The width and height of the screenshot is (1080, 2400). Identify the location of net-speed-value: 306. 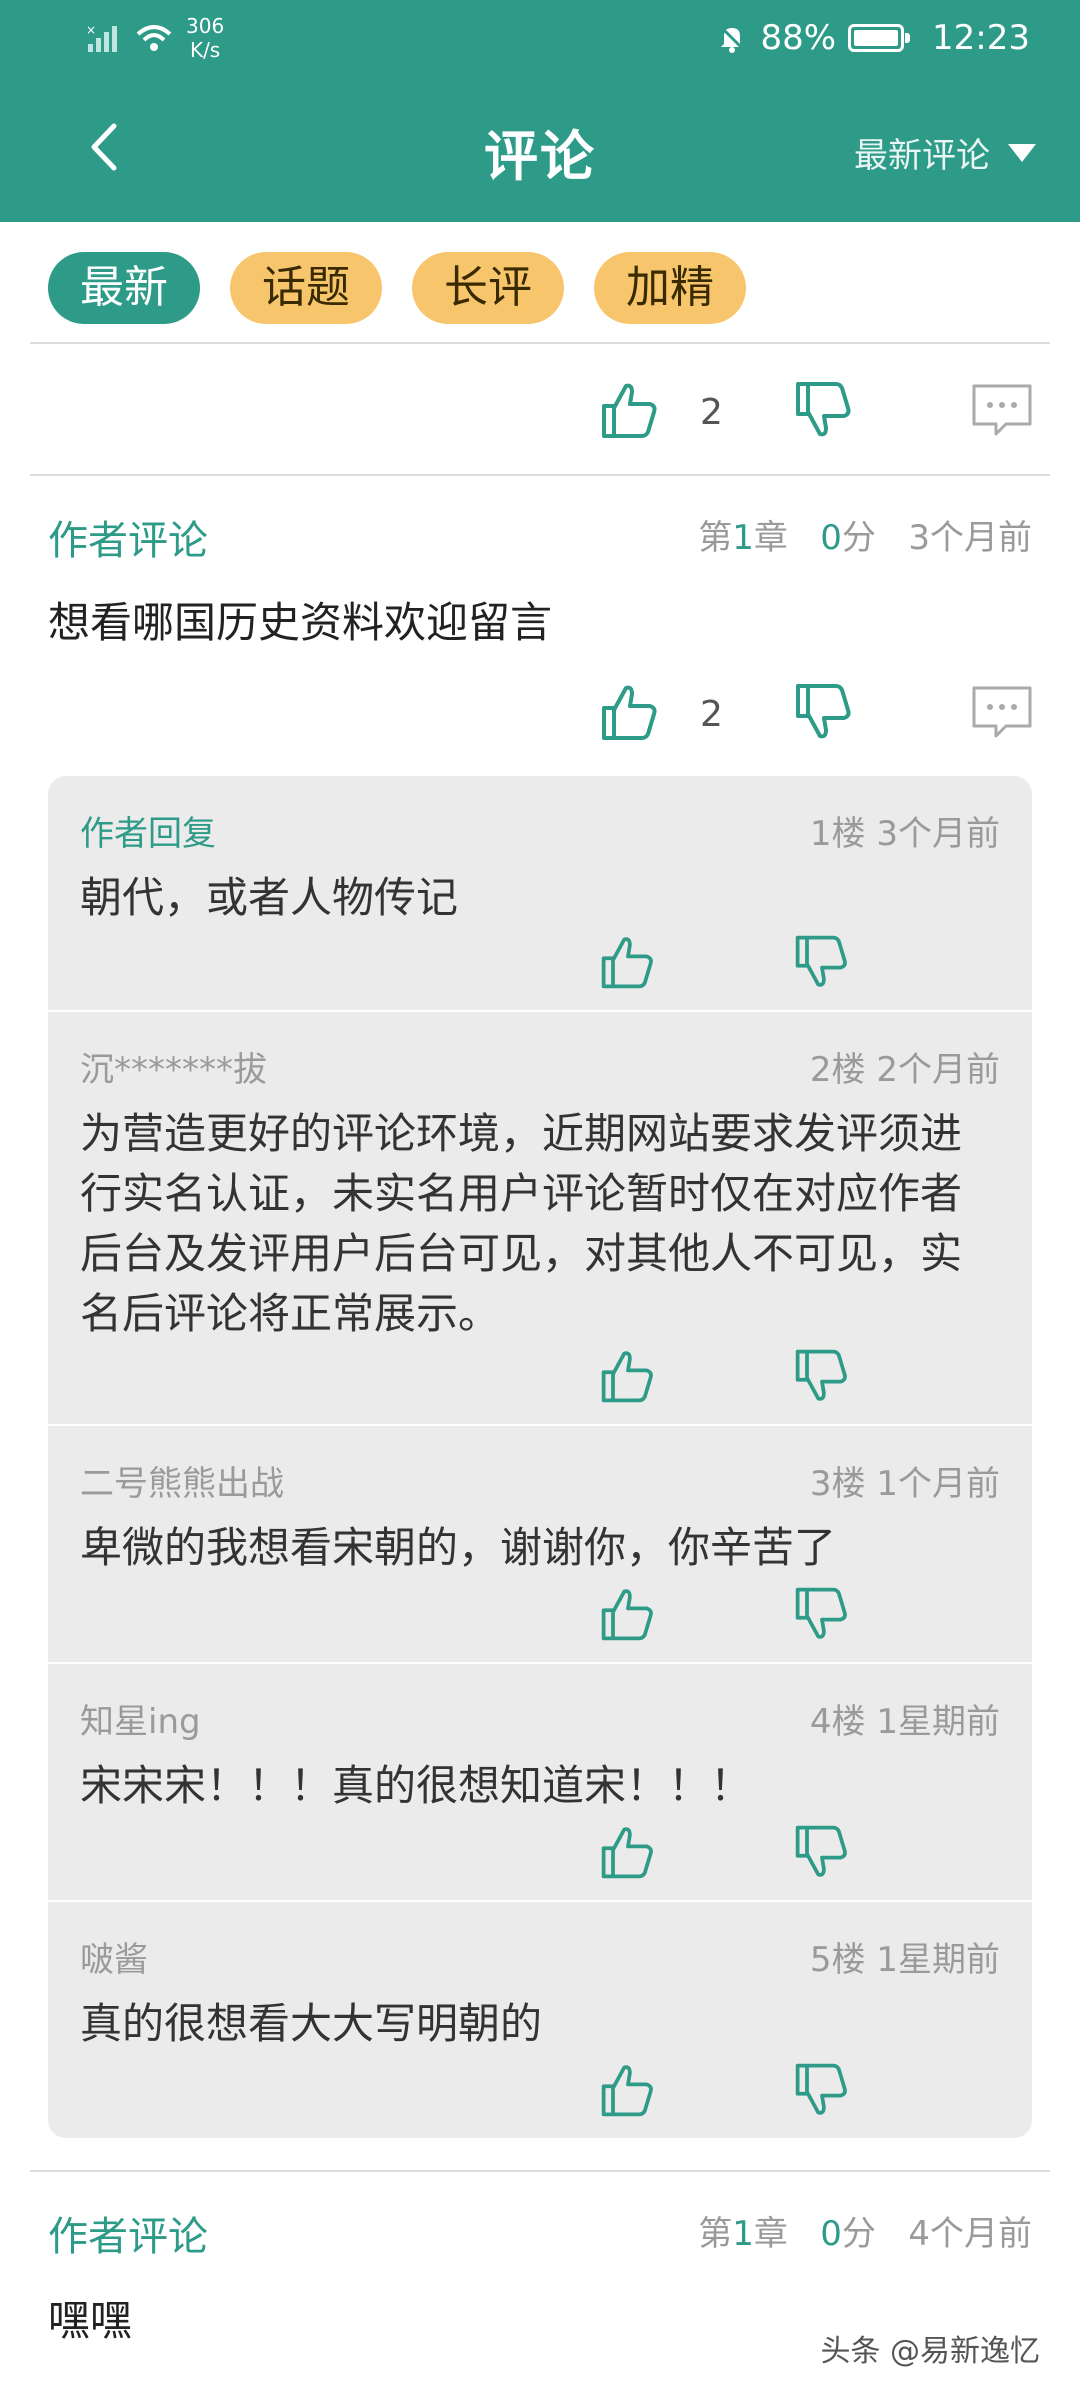
(205, 26).